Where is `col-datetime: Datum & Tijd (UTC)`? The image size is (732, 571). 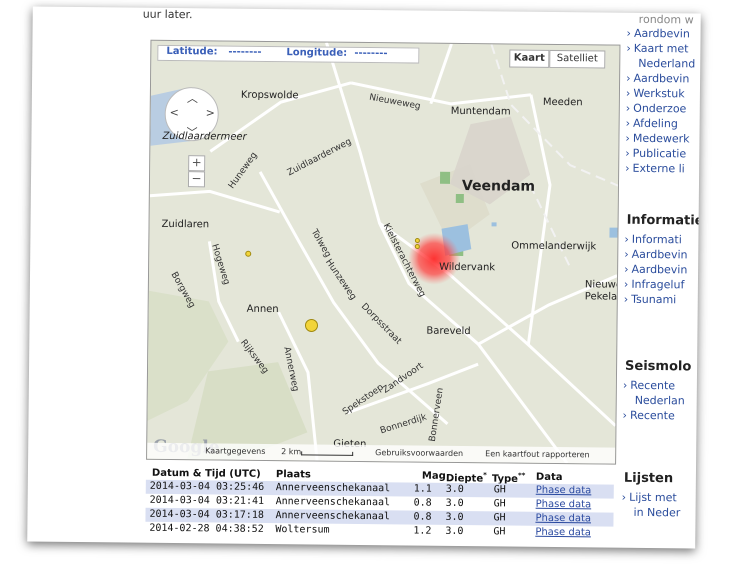
col-datetime: Datum & Tijd (UTC) is located at coordinates (206, 473).